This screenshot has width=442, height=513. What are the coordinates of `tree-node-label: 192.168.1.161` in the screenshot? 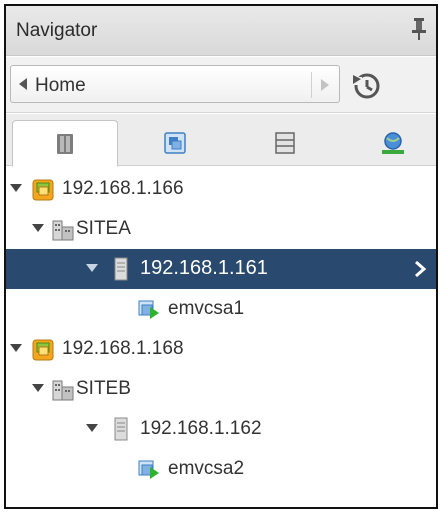 It's located at (204, 268).